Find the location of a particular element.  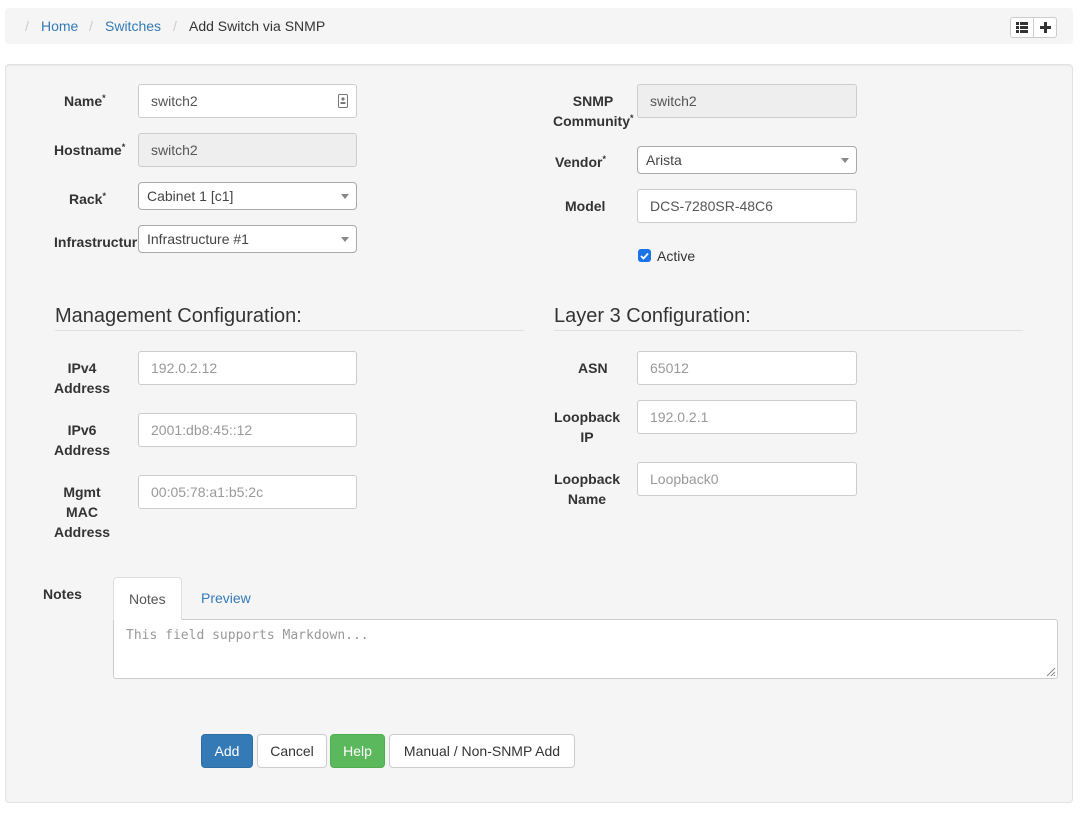

ipv4-label: IPv4 Address is located at coordinates (82, 378).